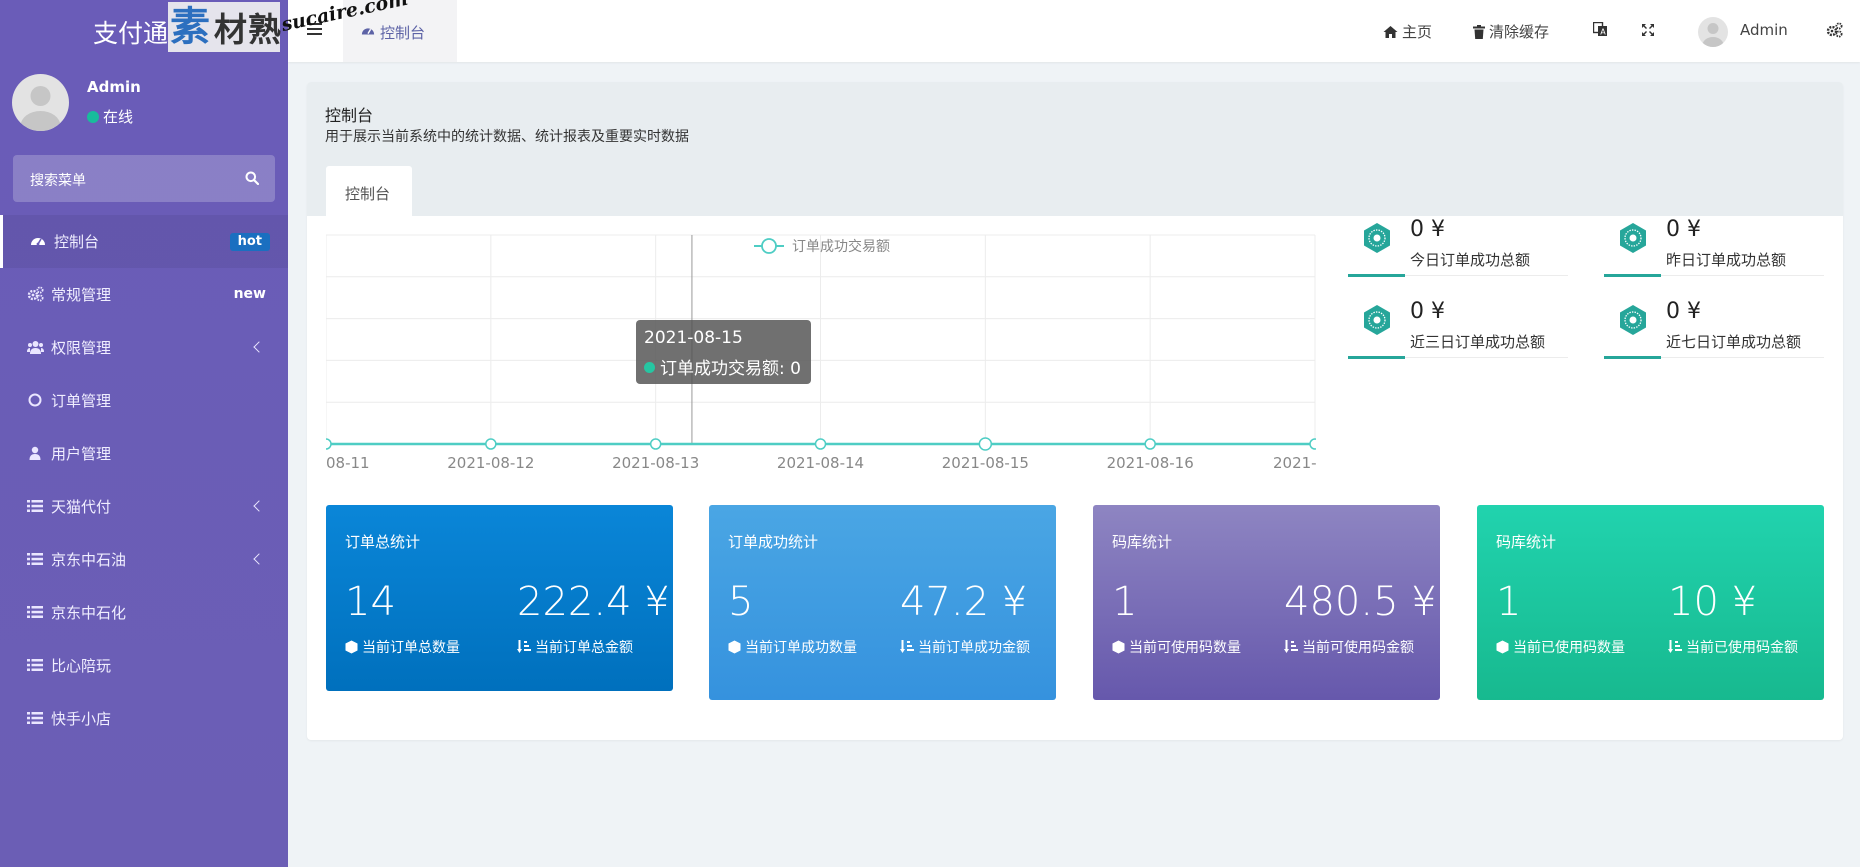 The width and height of the screenshot is (1860, 867). I want to click on sidebar-item-bixin: 比心陪玩, so click(144, 665).